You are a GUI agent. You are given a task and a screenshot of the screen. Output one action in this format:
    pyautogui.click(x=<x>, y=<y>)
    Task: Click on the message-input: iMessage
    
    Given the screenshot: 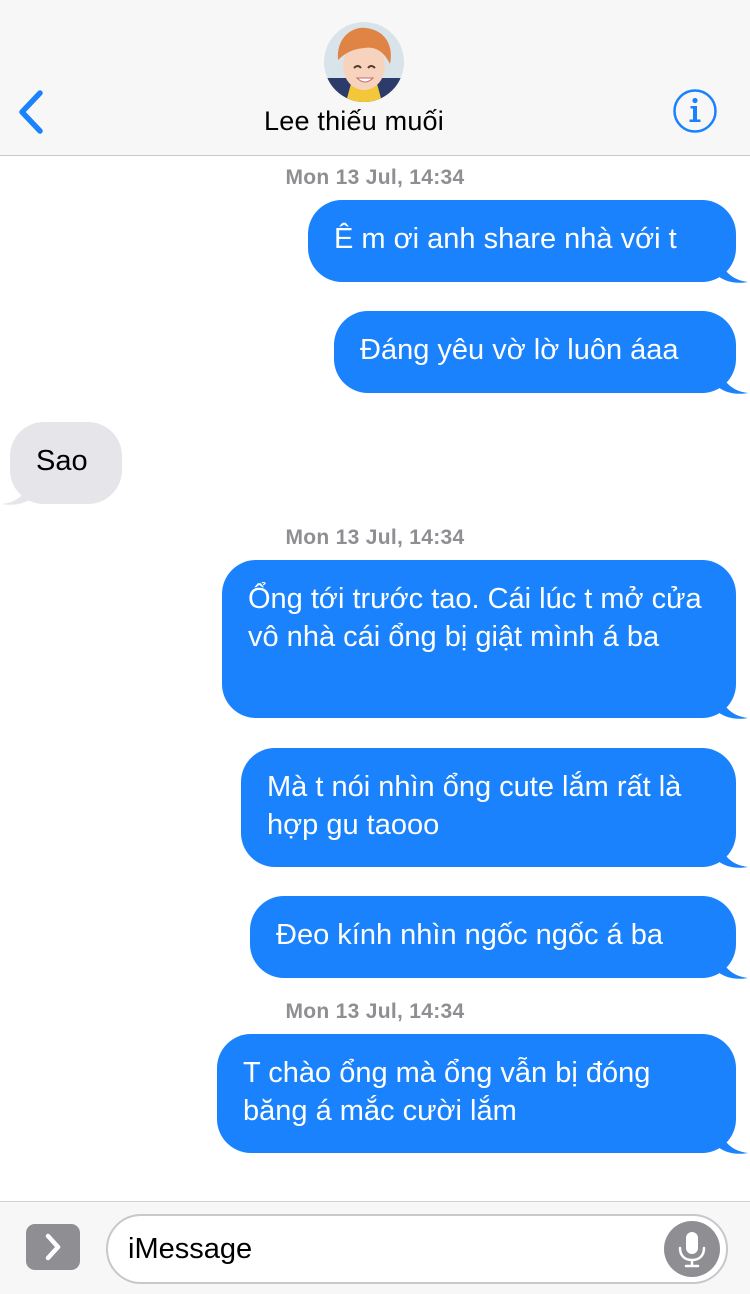 What is the action you would take?
    pyautogui.click(x=417, y=1249)
    